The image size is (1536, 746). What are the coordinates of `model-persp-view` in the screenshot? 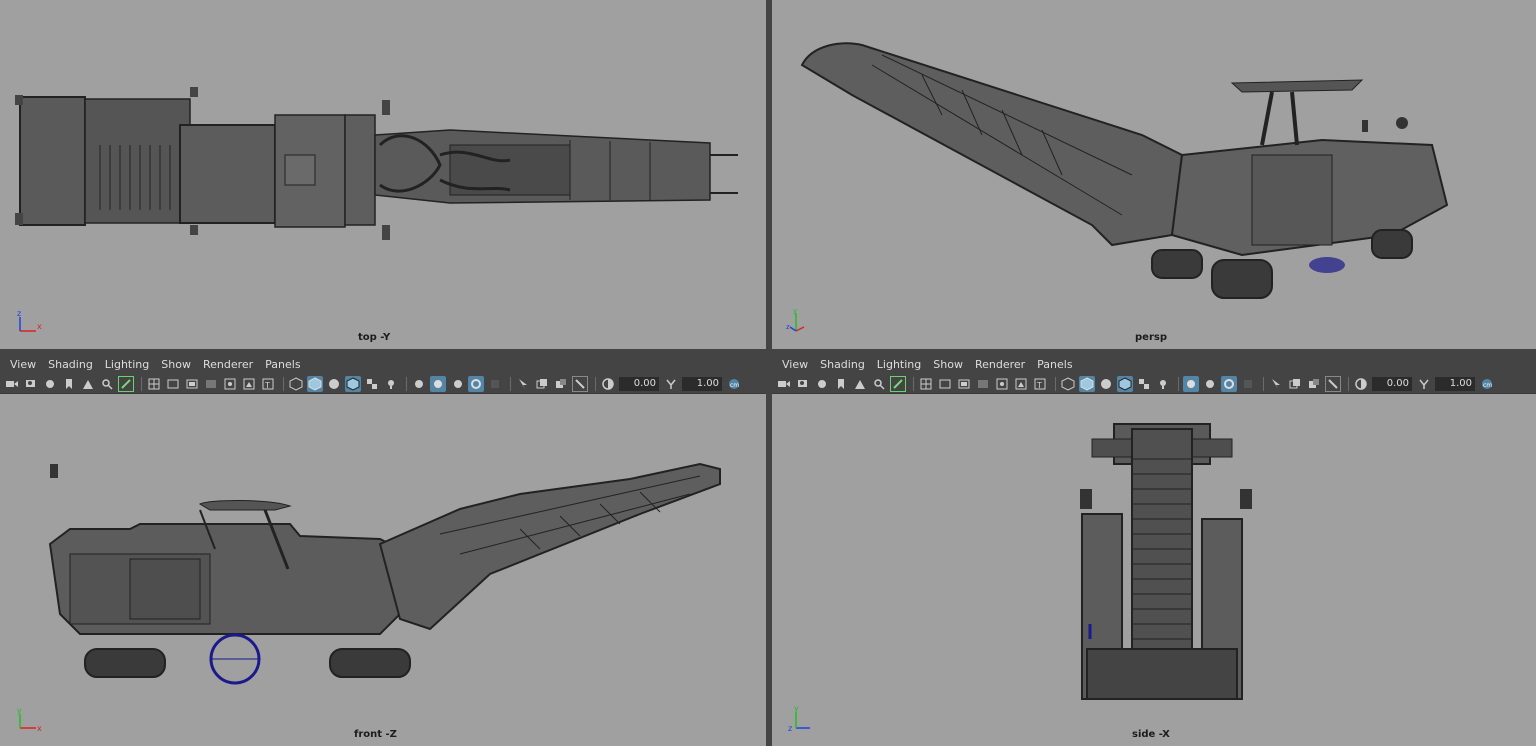 It's located at (1124, 170).